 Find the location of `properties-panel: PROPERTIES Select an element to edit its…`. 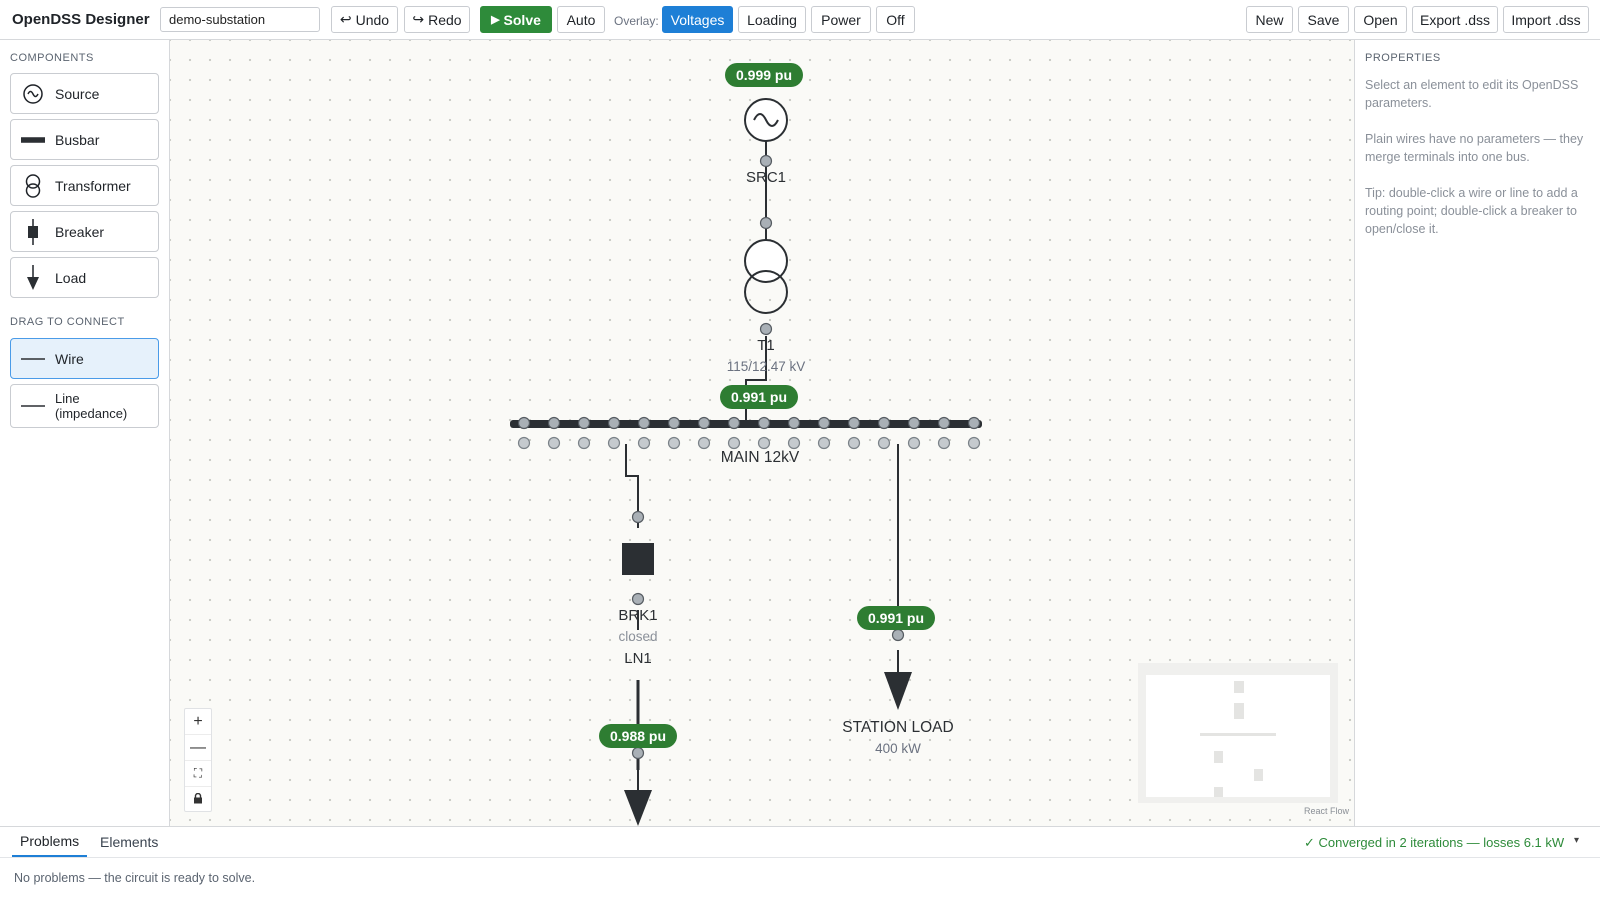

properties-panel: PROPERTIES Select an element to edit its… is located at coordinates (1477, 433).